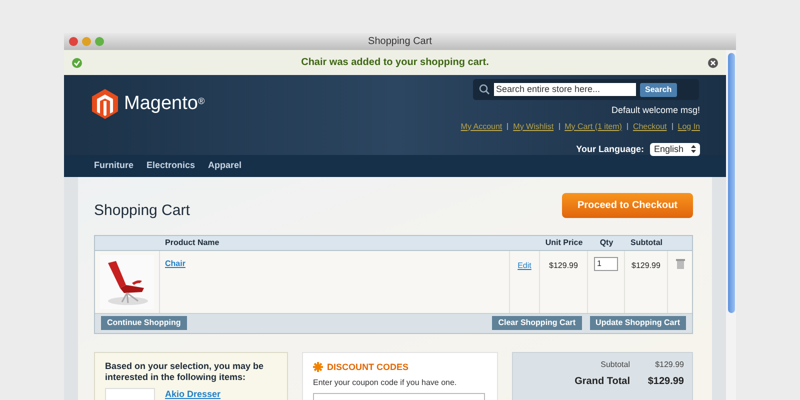  Describe the element at coordinates (77, 63) in the screenshot. I see `check-icon` at that location.